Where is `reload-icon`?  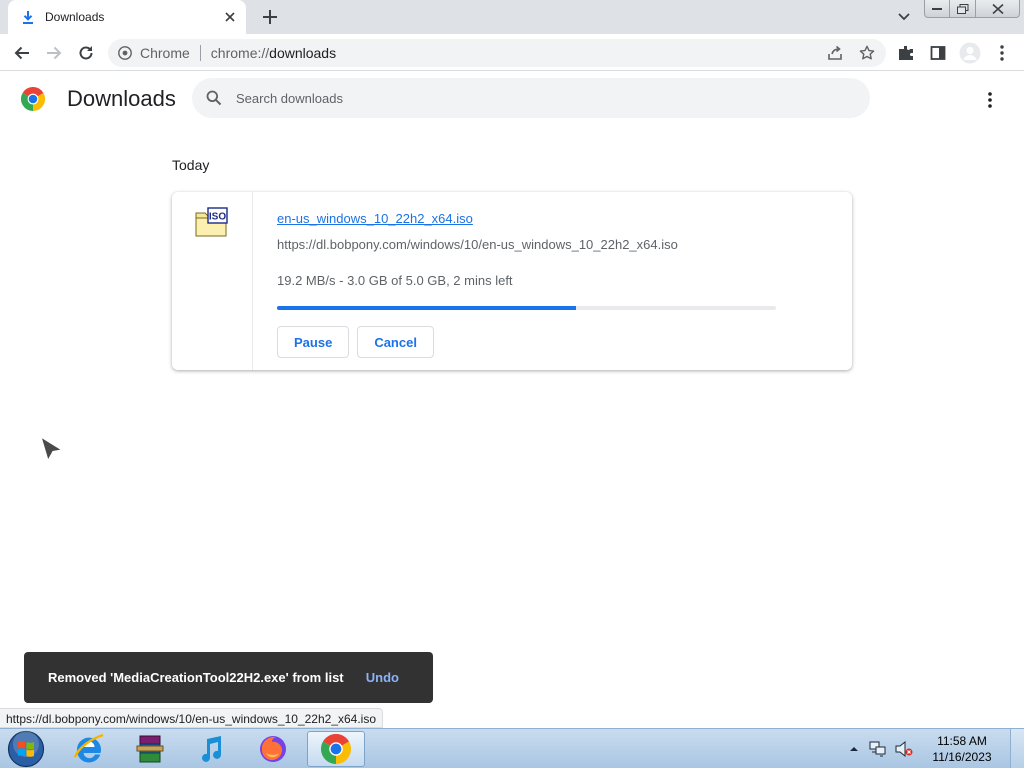 reload-icon is located at coordinates (86, 53).